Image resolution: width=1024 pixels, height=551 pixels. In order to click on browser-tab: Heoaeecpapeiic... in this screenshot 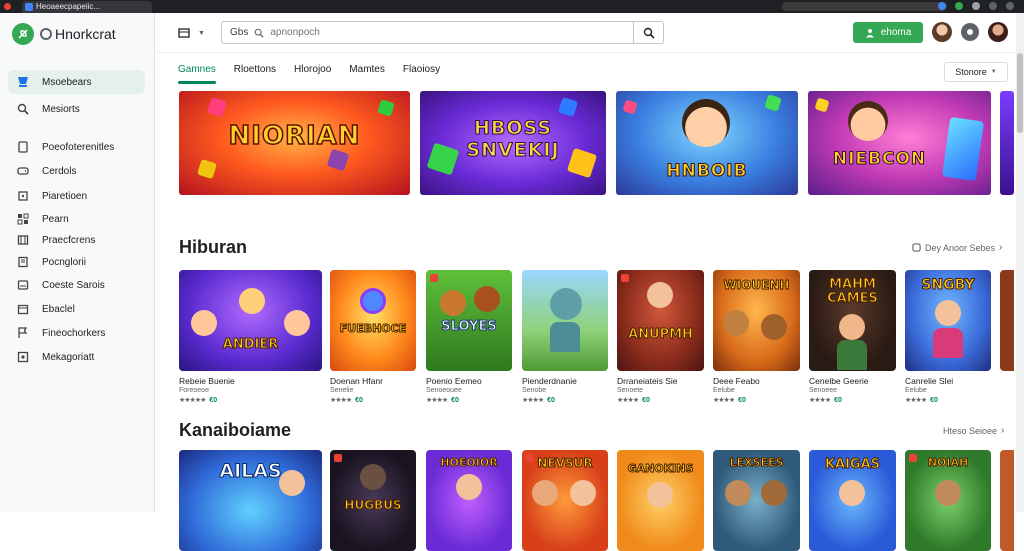, I will do `click(87, 7)`.